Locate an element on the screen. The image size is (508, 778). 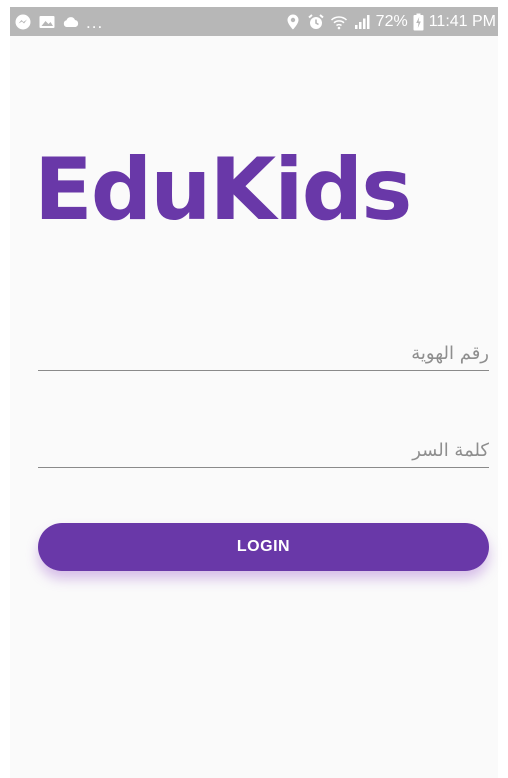
status-bar: ... 72% 11:41 PM is located at coordinates (254, 21).